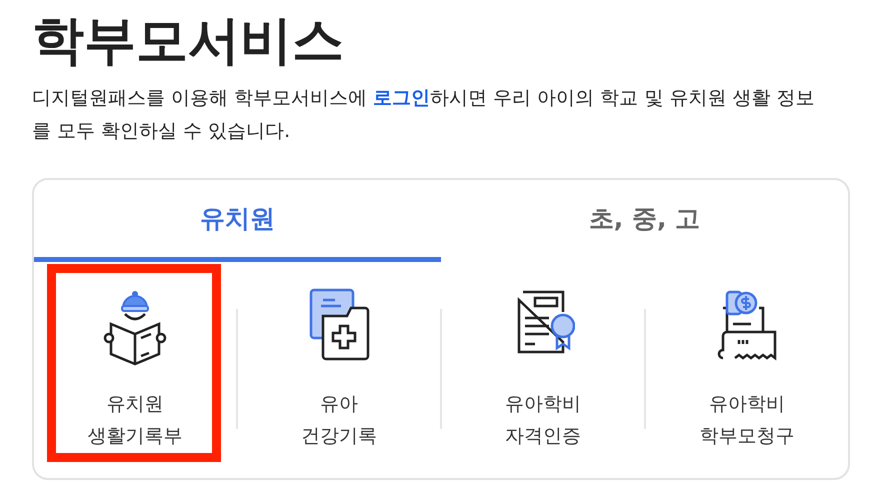 The image size is (886, 488). Describe the element at coordinates (135, 420) in the screenshot. I see `service-label: 유치원 생활기록부` at that location.